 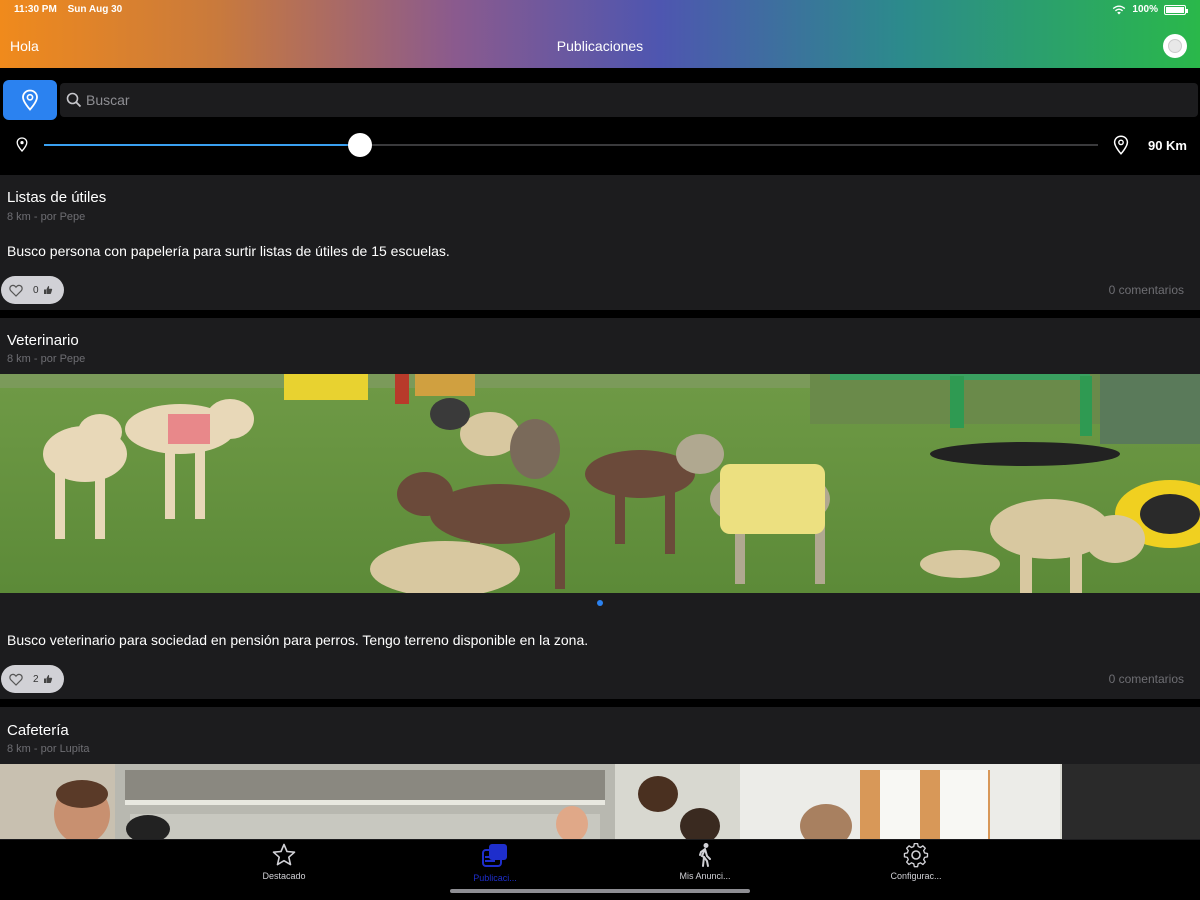 I want to click on like-button: 2, so click(x=32, y=679).